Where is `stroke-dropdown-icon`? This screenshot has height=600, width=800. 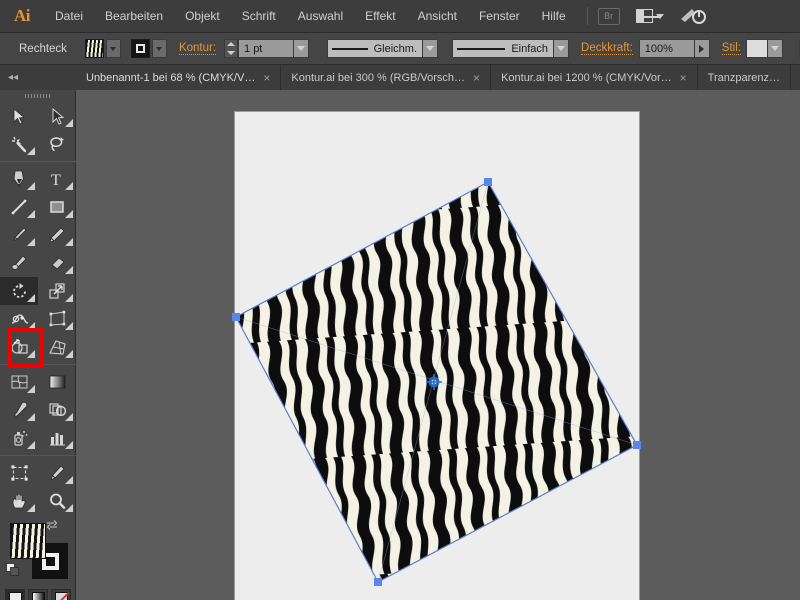
stroke-dropdown-icon is located at coordinates (159, 48).